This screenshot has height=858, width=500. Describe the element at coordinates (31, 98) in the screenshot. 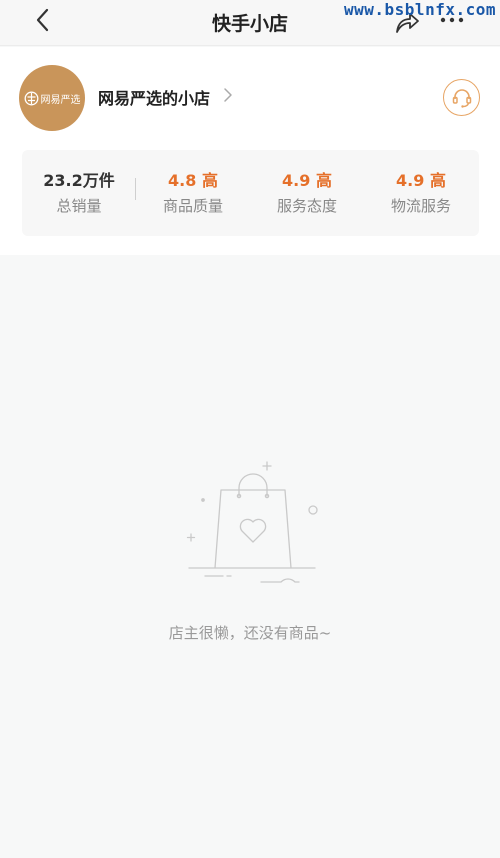

I see `brand-mark-icon` at that location.